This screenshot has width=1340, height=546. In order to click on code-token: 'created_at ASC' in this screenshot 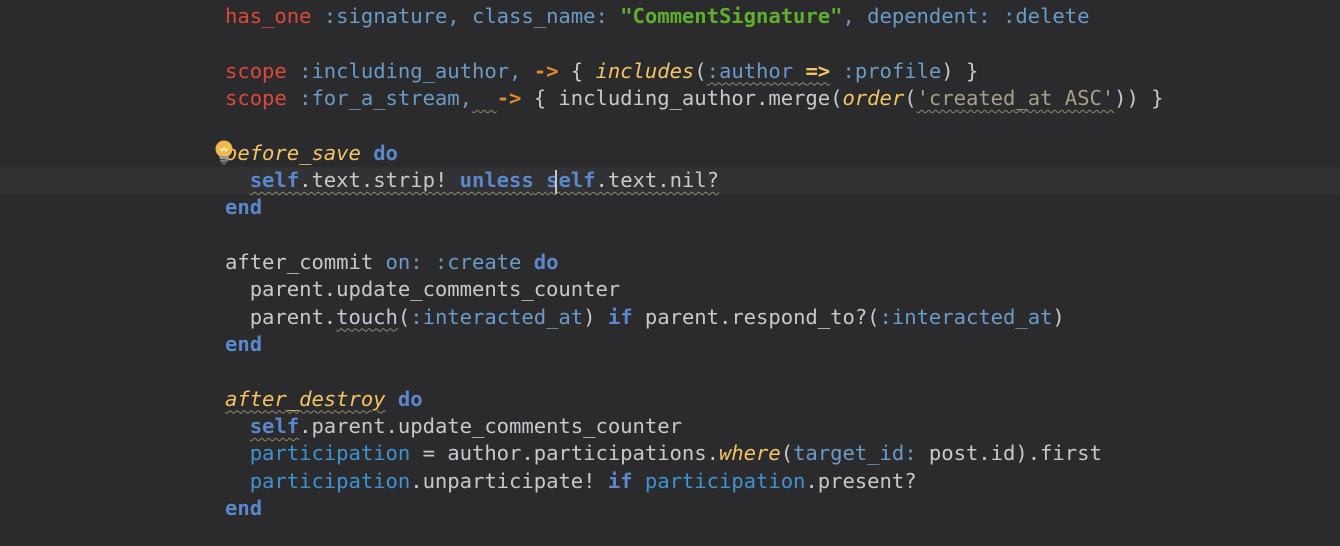, I will do `click(1015, 97)`.